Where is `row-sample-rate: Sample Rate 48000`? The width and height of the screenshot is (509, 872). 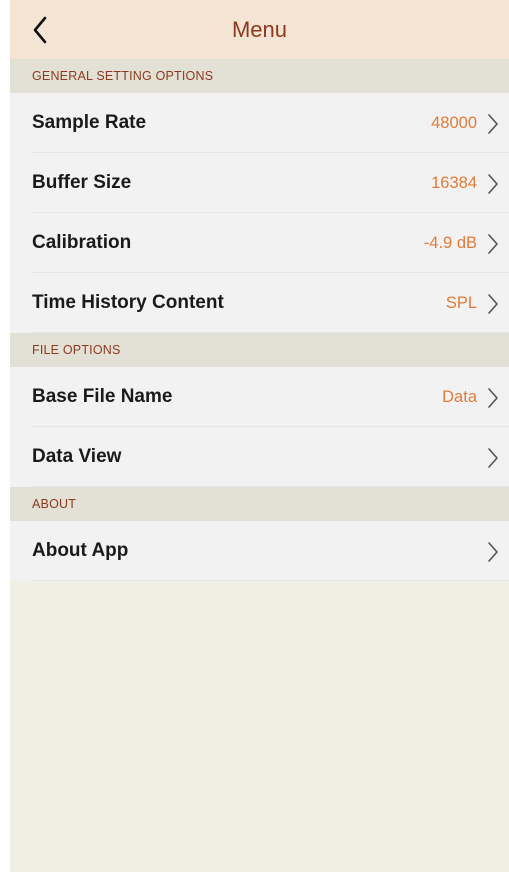
row-sample-rate: Sample Rate 48000 is located at coordinates (259, 123).